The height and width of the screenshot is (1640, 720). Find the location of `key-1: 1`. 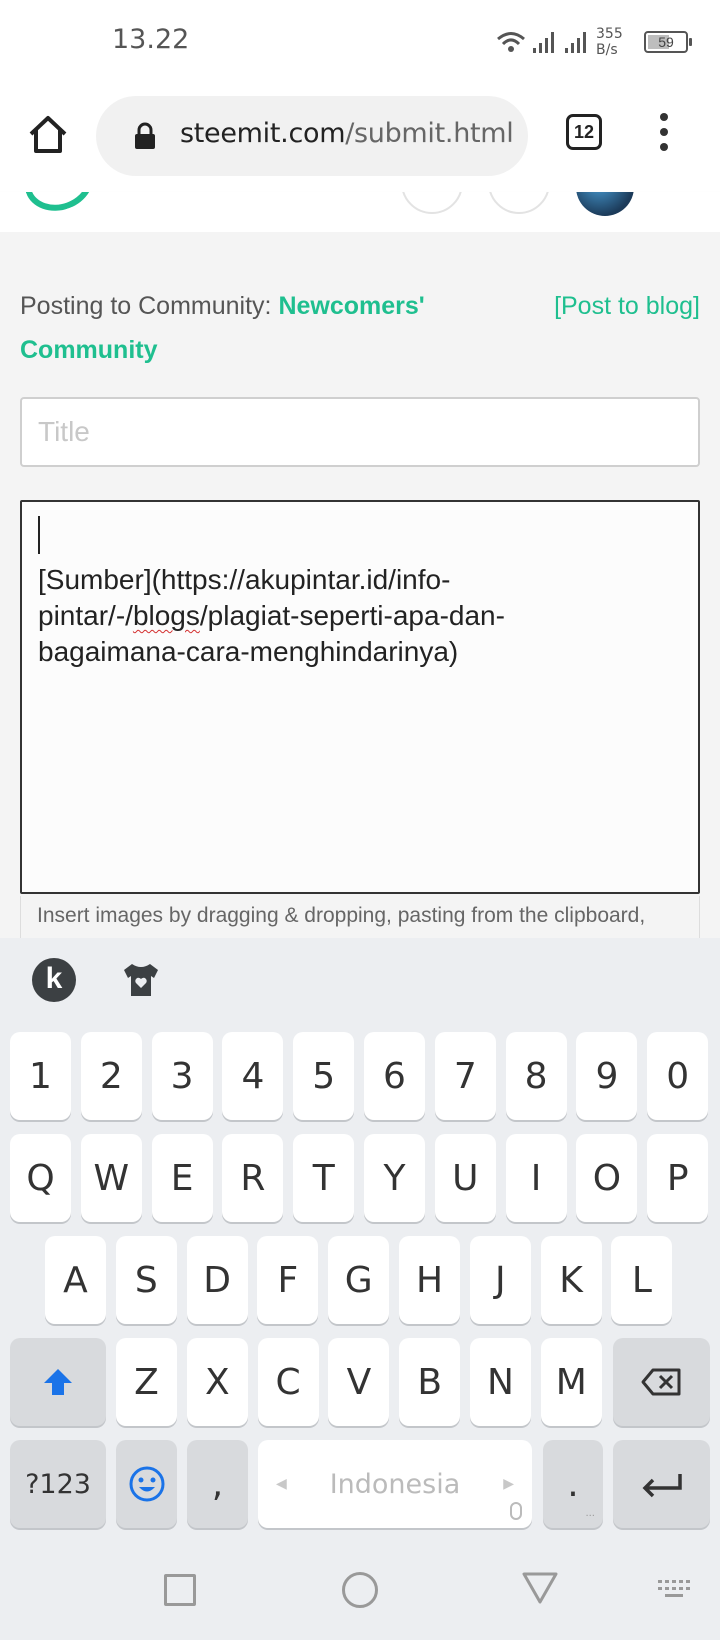

key-1: 1 is located at coordinates (40, 1076).